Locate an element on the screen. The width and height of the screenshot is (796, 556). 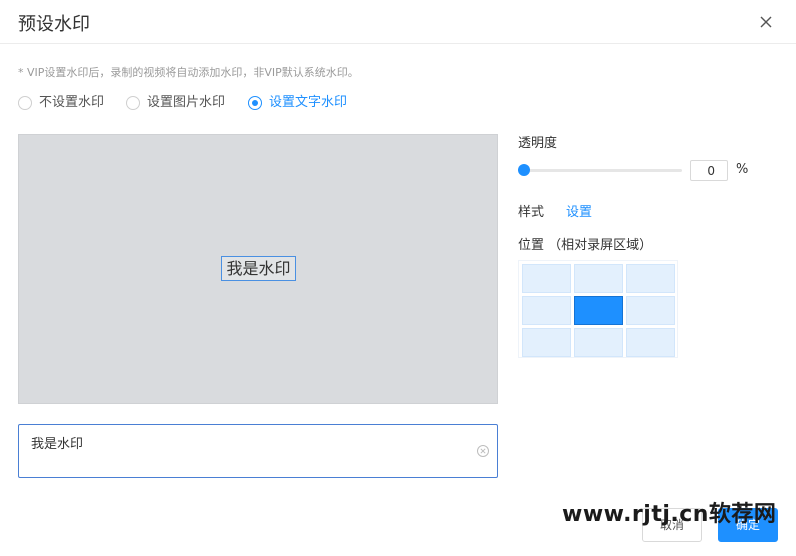
clear-icon is located at coordinates (483, 451).